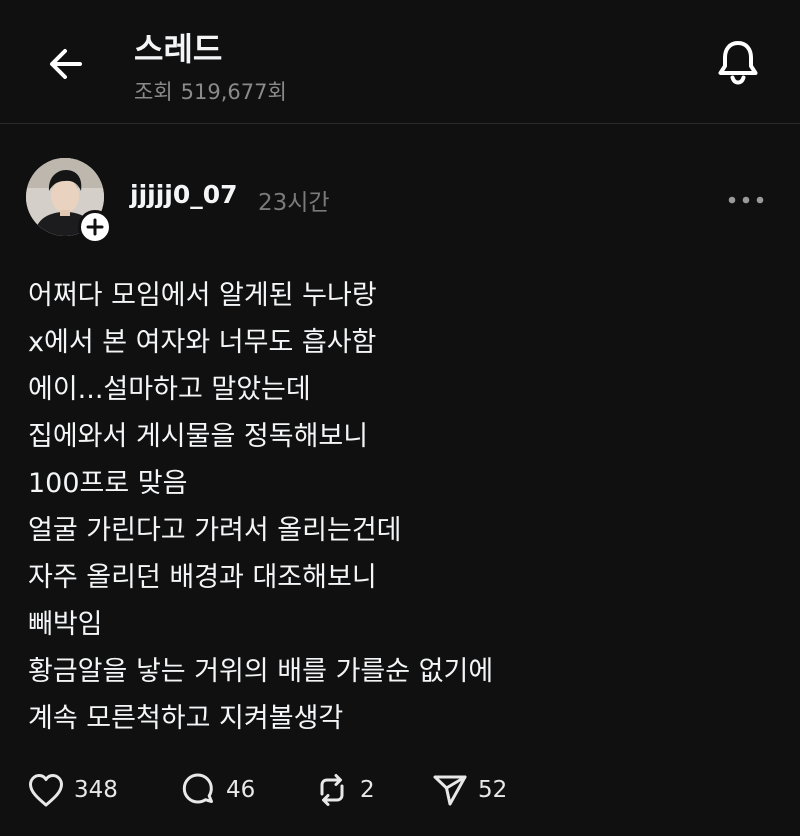  What do you see at coordinates (169, 389) in the screenshot?
I see `post-text-line: 에이...설마하고 말았는데` at bounding box center [169, 389].